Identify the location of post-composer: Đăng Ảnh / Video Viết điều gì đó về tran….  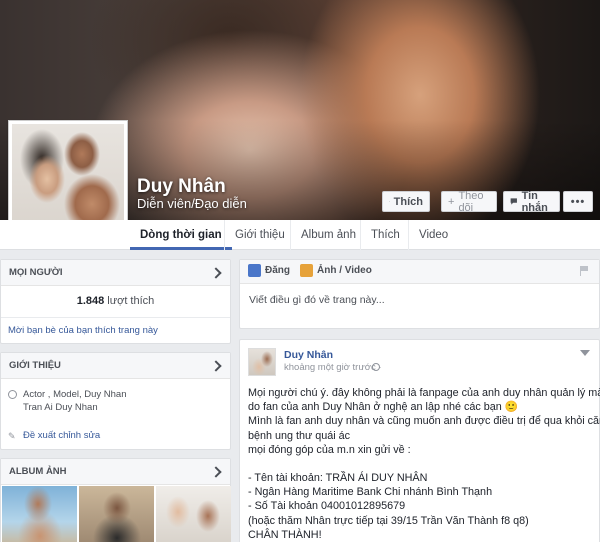
(419, 294).